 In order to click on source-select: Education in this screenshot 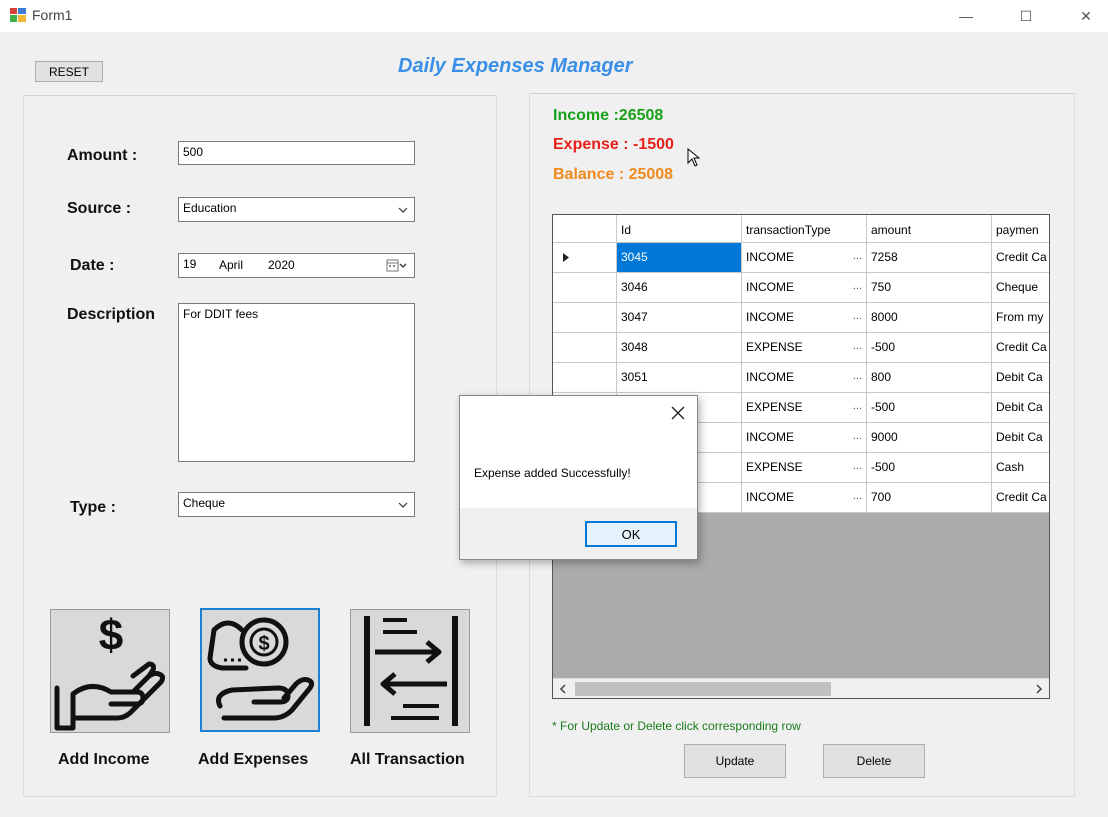, I will do `click(296, 209)`.